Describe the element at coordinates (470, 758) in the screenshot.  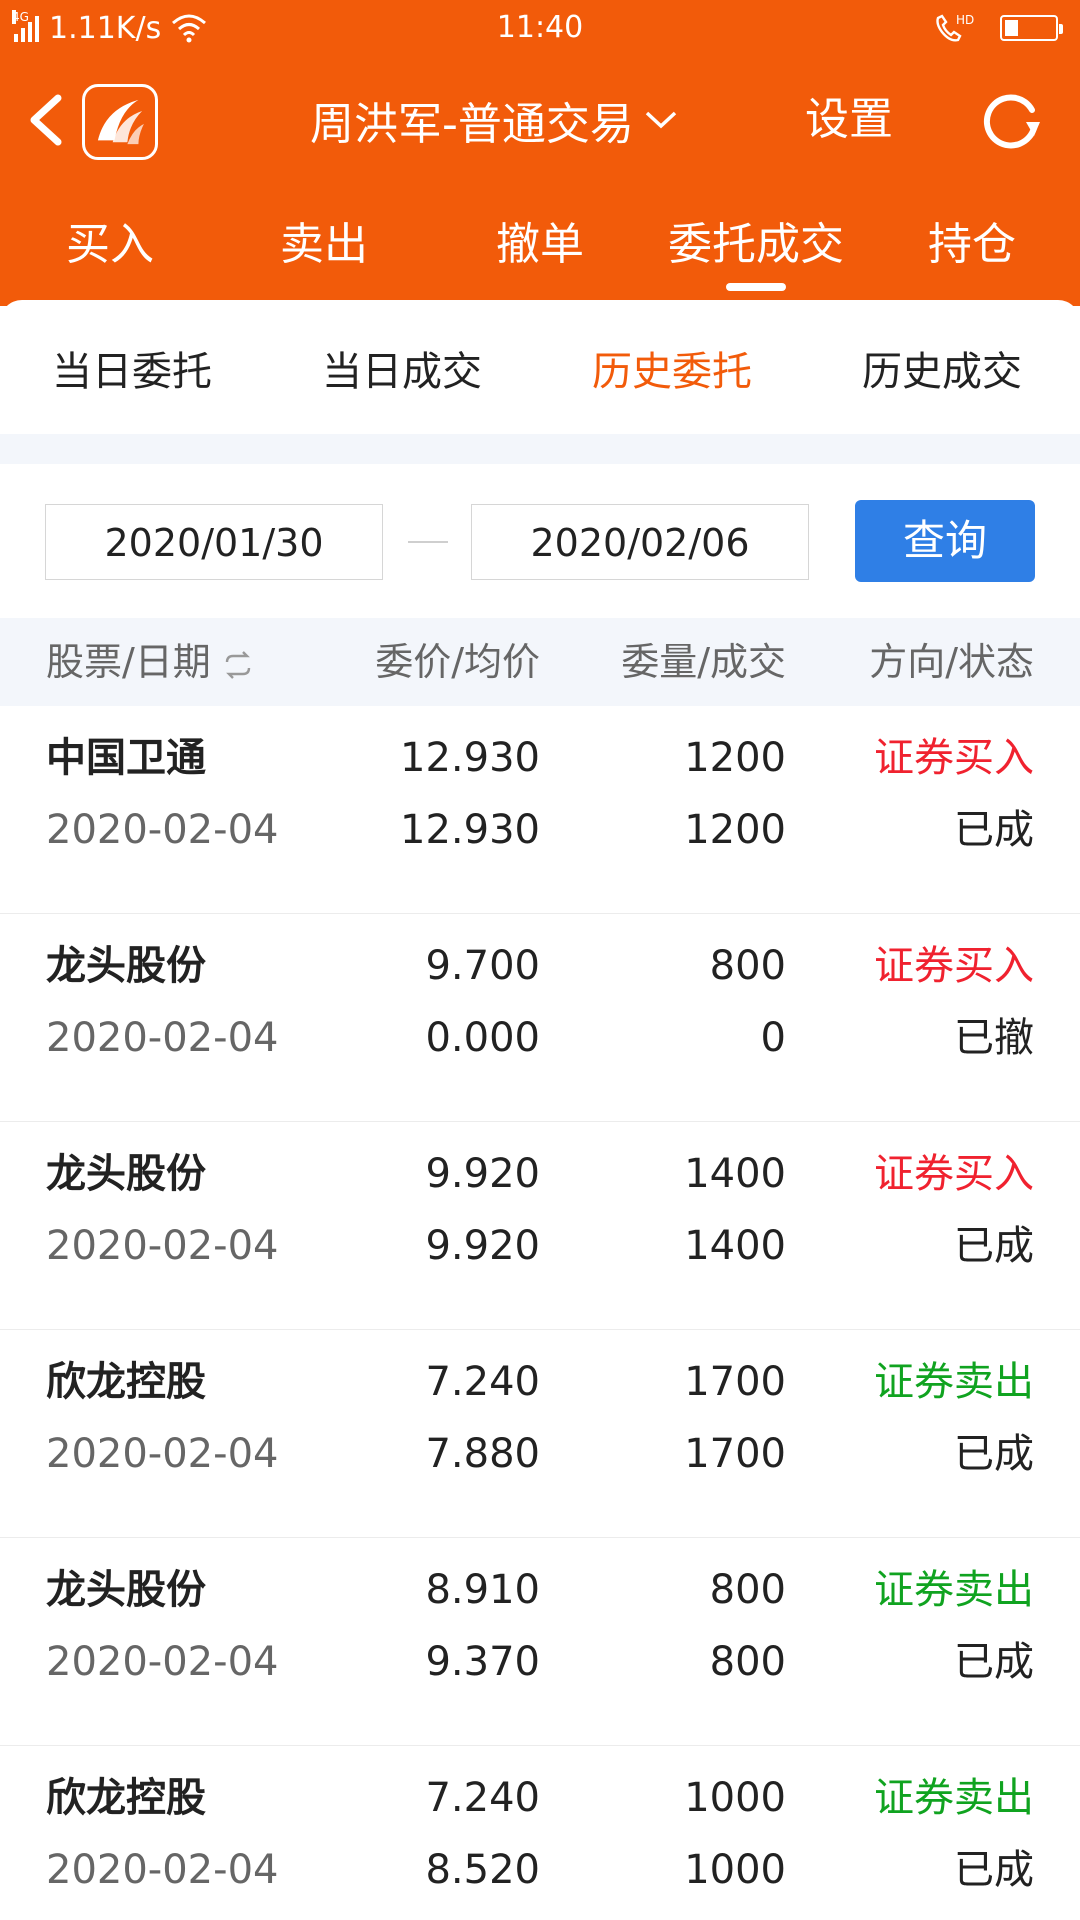
I see `order-price: 12.930` at that location.